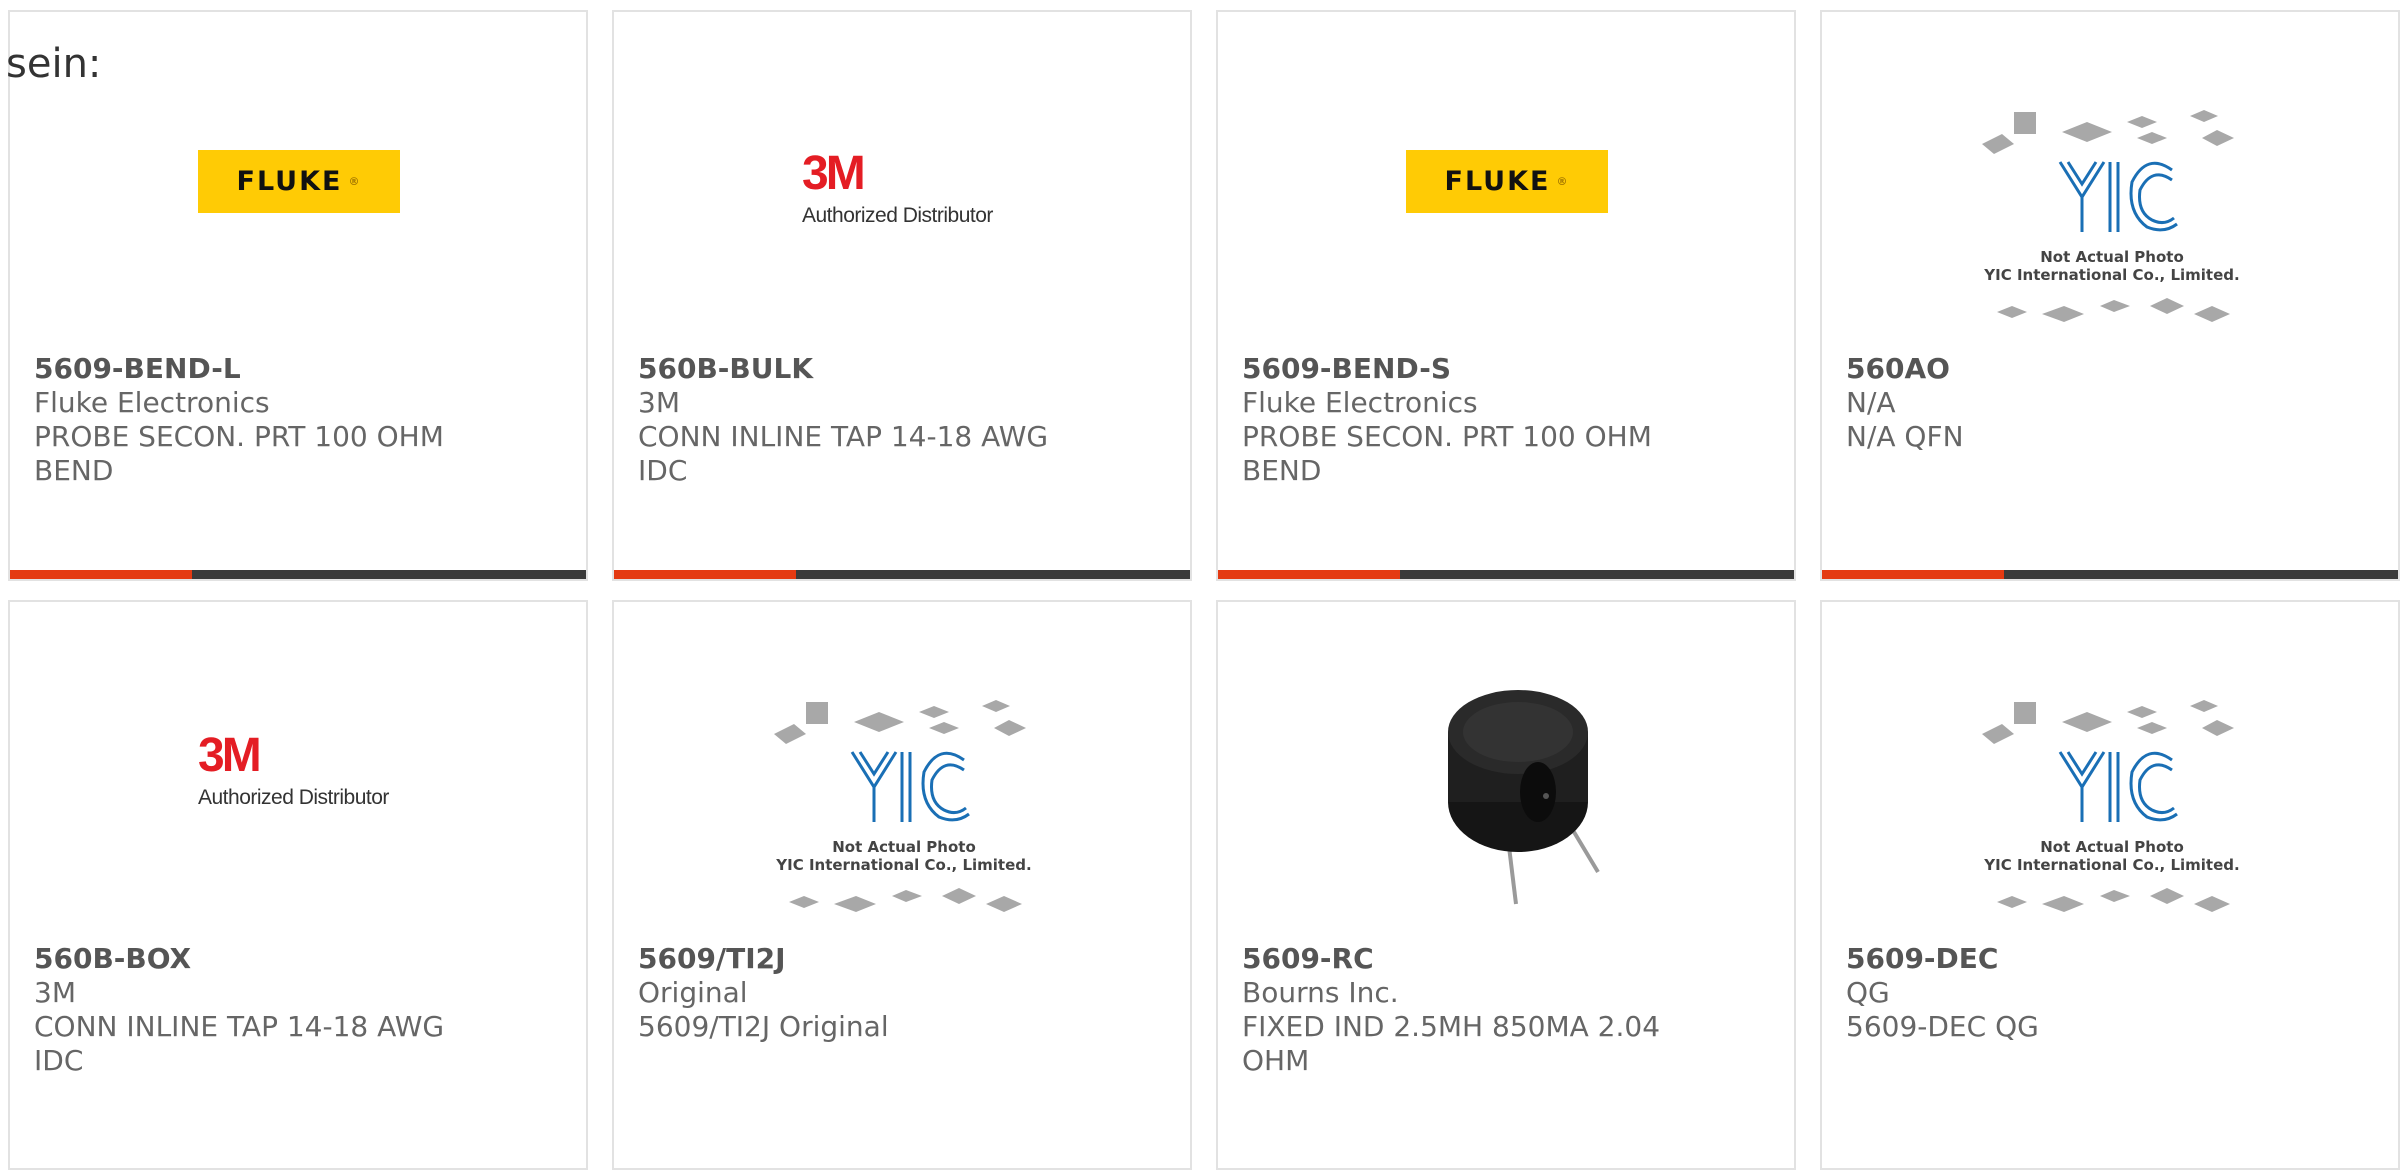 The width and height of the screenshot is (2400, 1170). I want to click on intro-text: sein:, so click(54, 64).